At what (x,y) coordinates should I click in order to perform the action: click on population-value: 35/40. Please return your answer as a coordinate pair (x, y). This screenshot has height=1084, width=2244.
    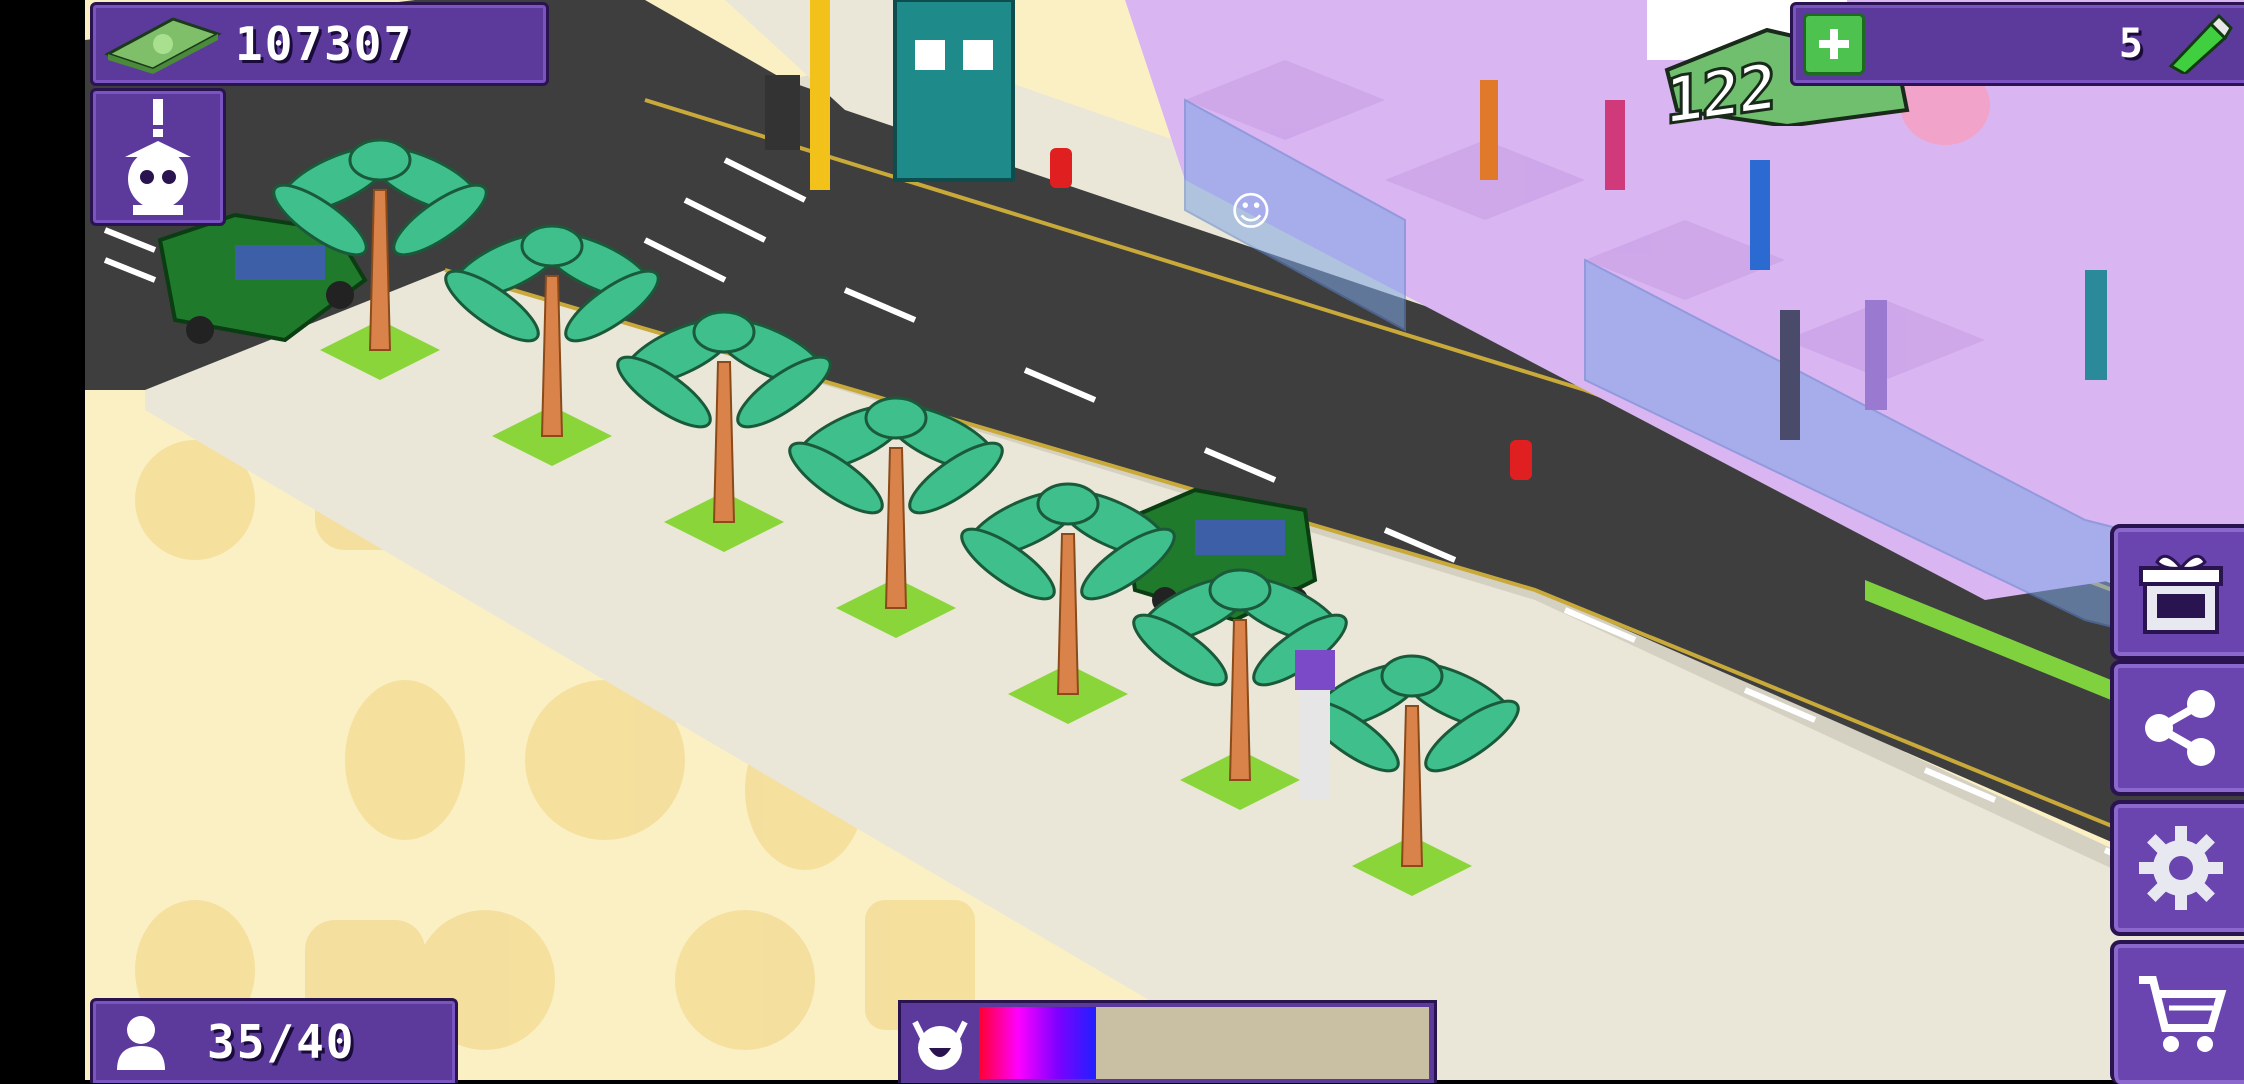
    Looking at the image, I should click on (281, 1042).